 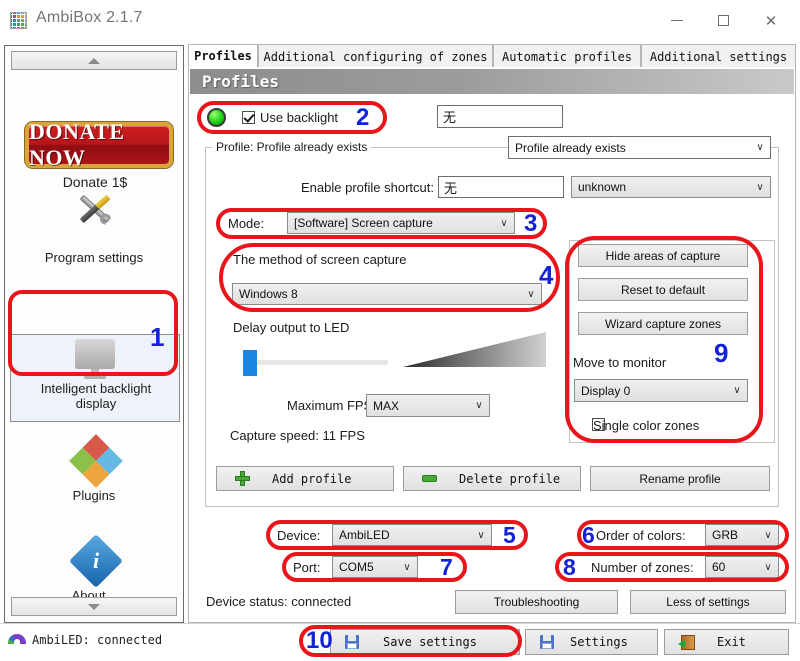 I want to click on add-profile-button: Add profile, so click(x=305, y=478).